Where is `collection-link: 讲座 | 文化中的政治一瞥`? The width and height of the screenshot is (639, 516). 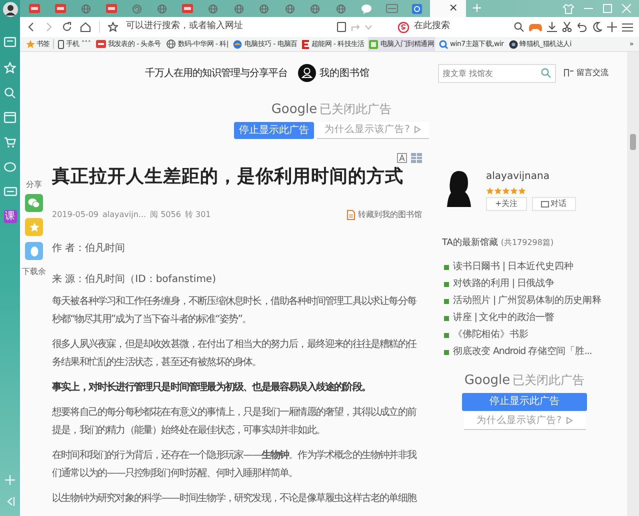 collection-link: 讲座 | 文化中的政治一瞥 is located at coordinates (498, 318).